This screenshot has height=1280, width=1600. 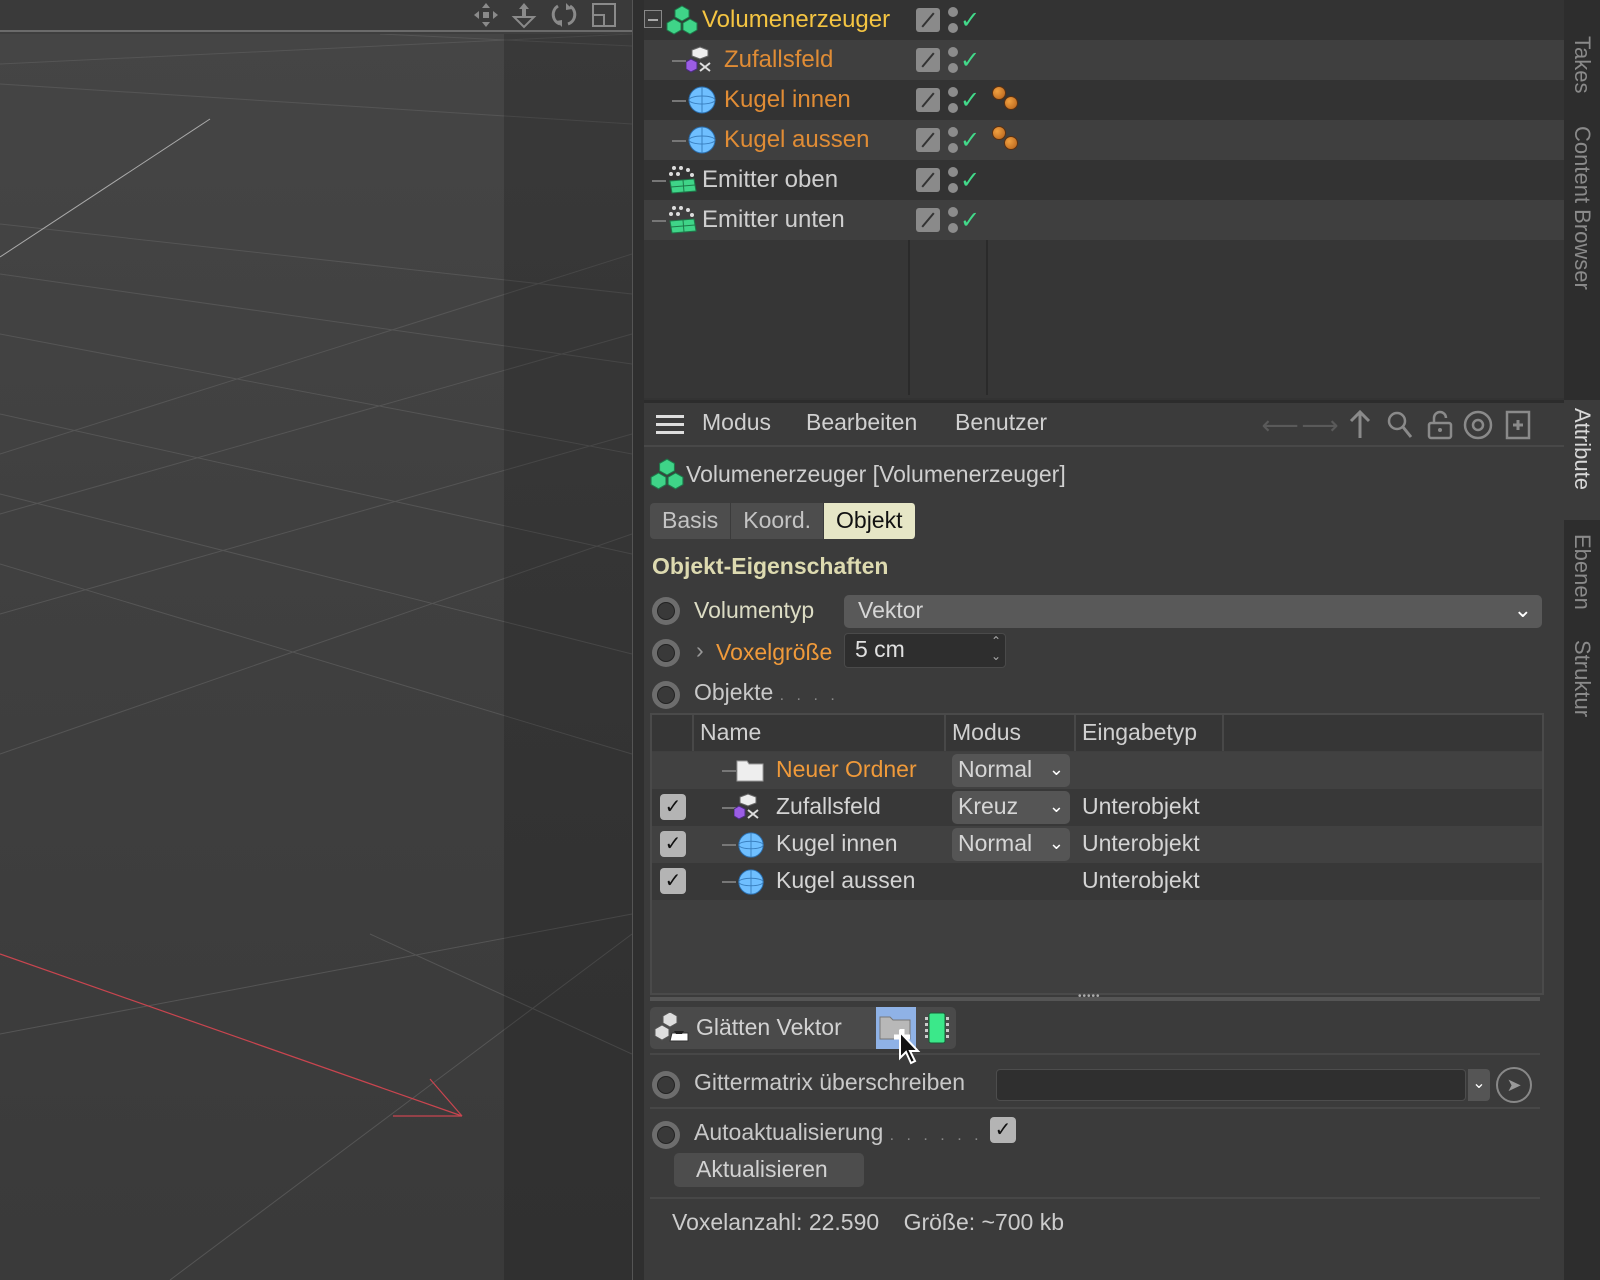 I want to click on chevron-down-icon: ⌄, so click(x=1522, y=609).